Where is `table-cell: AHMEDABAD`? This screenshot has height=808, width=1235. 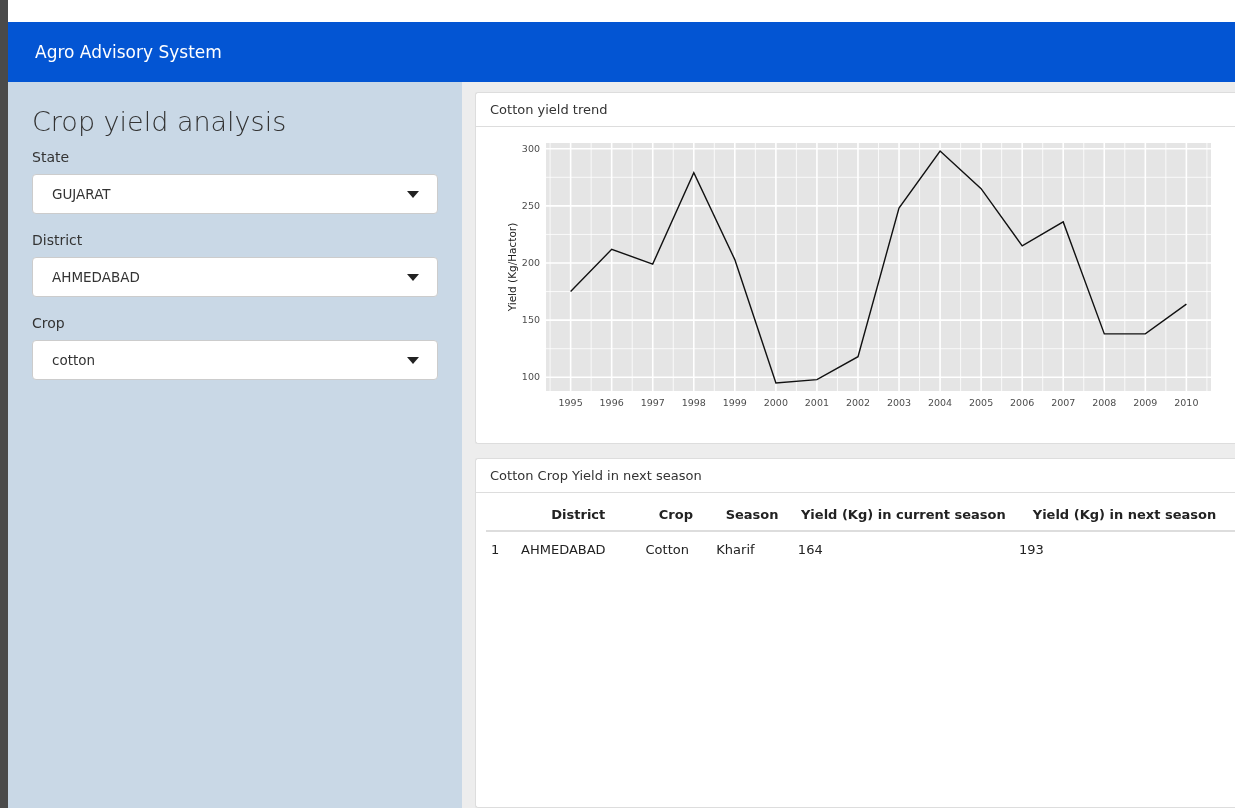
table-cell: AHMEDABAD is located at coordinates (578, 549).